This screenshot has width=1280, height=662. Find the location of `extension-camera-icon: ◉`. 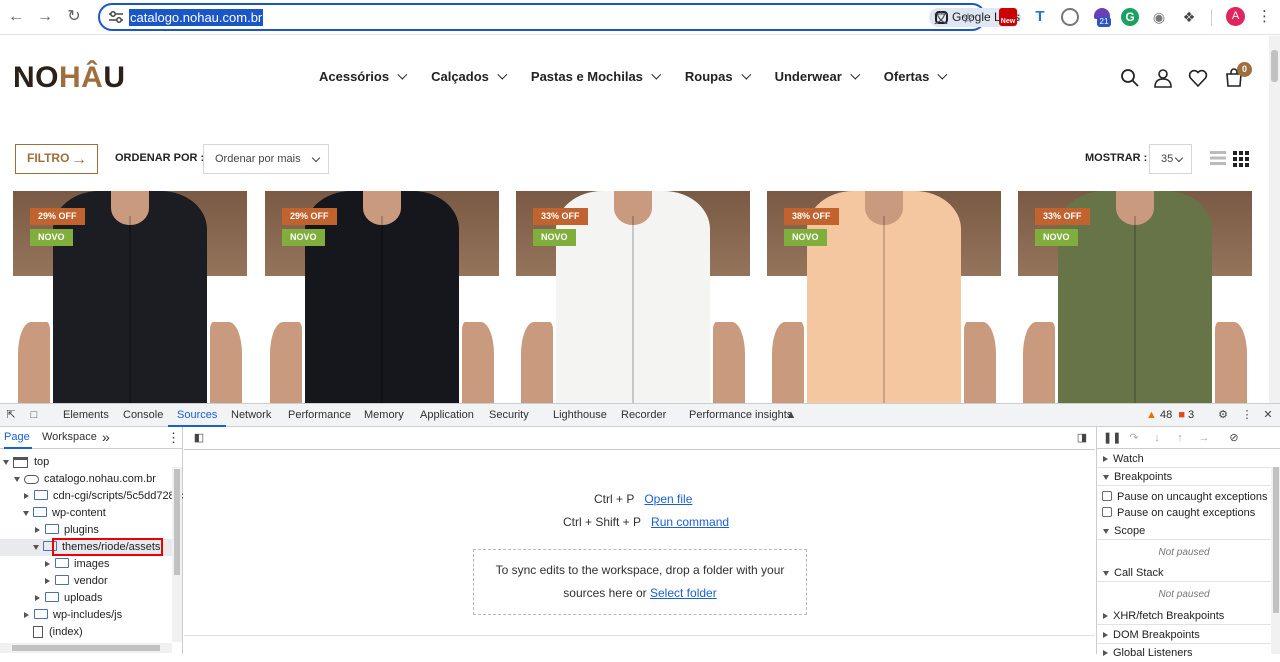

extension-camera-icon: ◉ is located at coordinates (1159, 17).